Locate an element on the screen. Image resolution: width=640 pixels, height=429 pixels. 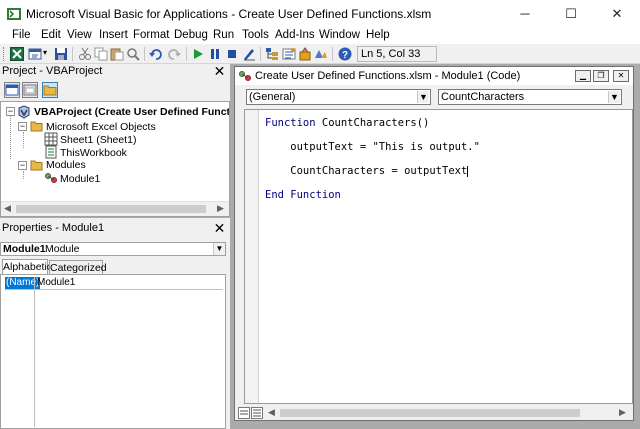
view-object-button is located at coordinates (30, 90).